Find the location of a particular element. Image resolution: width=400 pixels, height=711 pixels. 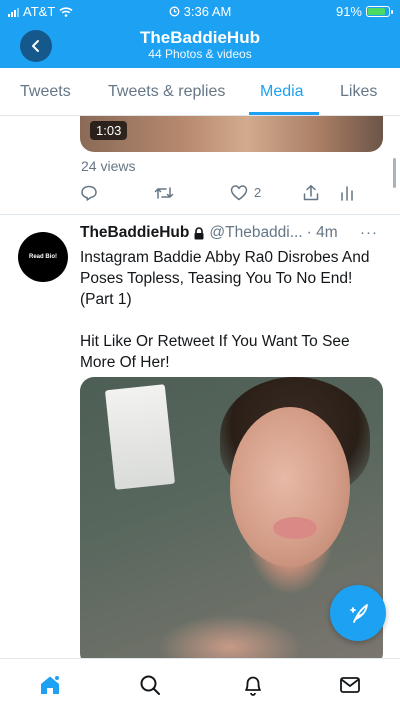

compose-feather-icon is located at coordinates (359, 613).